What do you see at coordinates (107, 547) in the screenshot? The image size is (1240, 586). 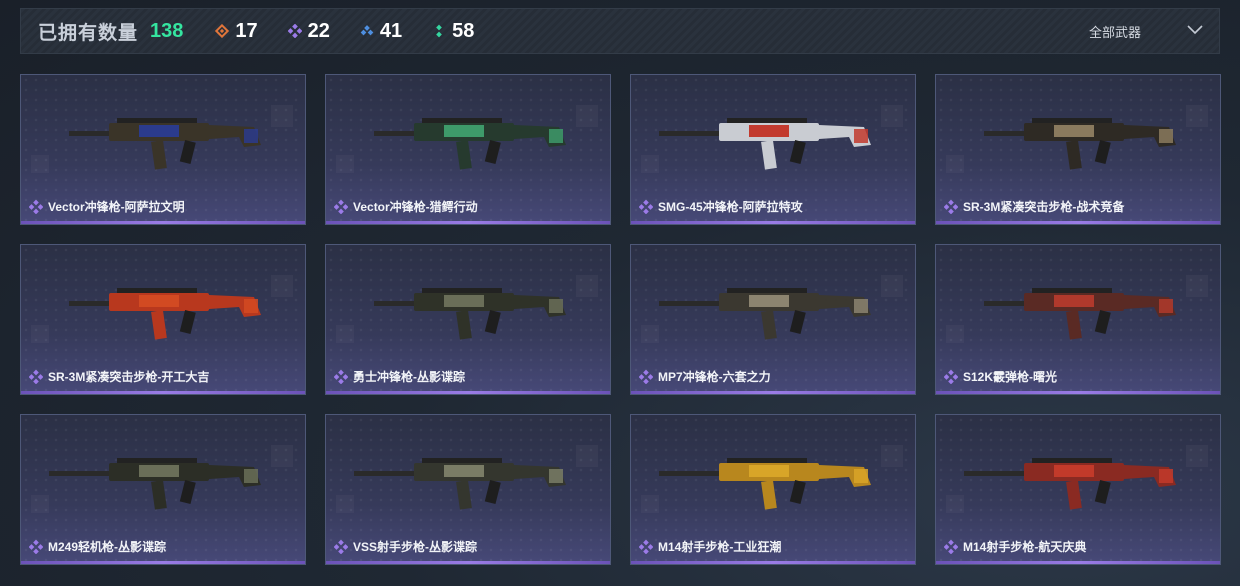 I see `weapon-skin-name: M249轻机枪-丛影谍踪` at bounding box center [107, 547].